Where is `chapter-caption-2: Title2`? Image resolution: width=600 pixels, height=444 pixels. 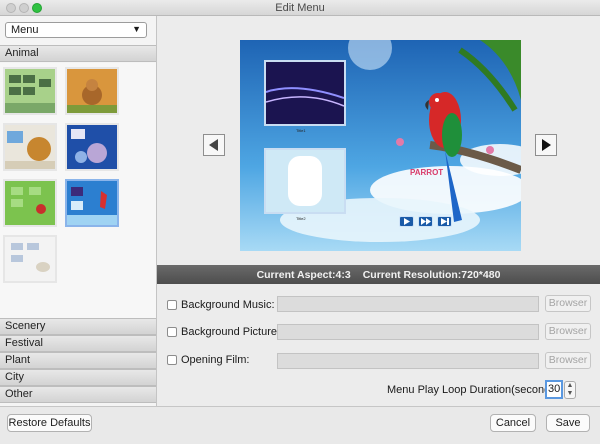
chapter-caption-2: Title2 is located at coordinates (301, 218).